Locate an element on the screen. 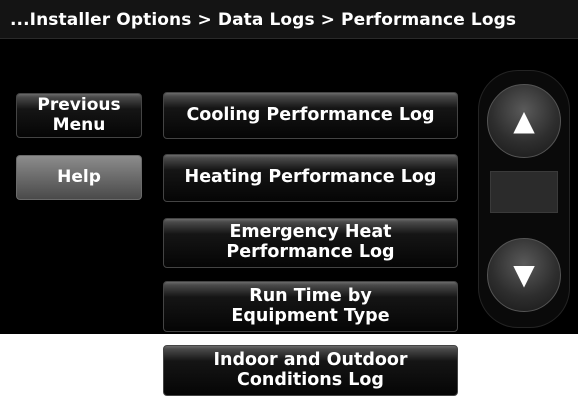 The image size is (578, 399). previous-menu-button: Previous Menu is located at coordinates (79, 115).